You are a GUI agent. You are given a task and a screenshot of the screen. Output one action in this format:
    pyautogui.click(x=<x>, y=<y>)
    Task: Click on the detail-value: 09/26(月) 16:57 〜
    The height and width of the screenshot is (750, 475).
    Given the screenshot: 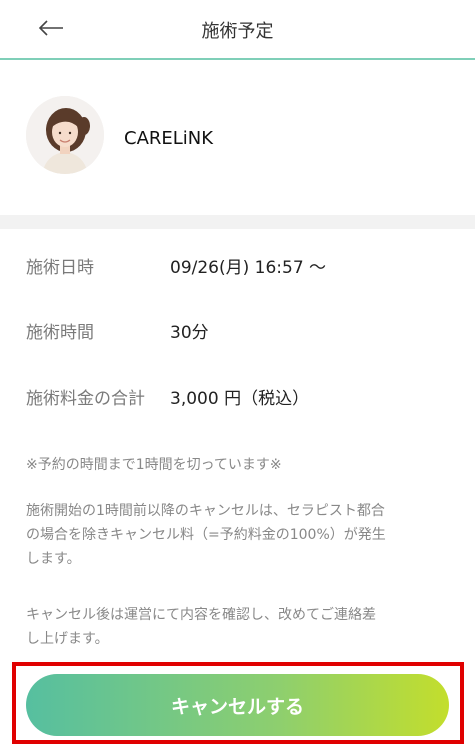 What is the action you would take?
    pyautogui.click(x=248, y=268)
    